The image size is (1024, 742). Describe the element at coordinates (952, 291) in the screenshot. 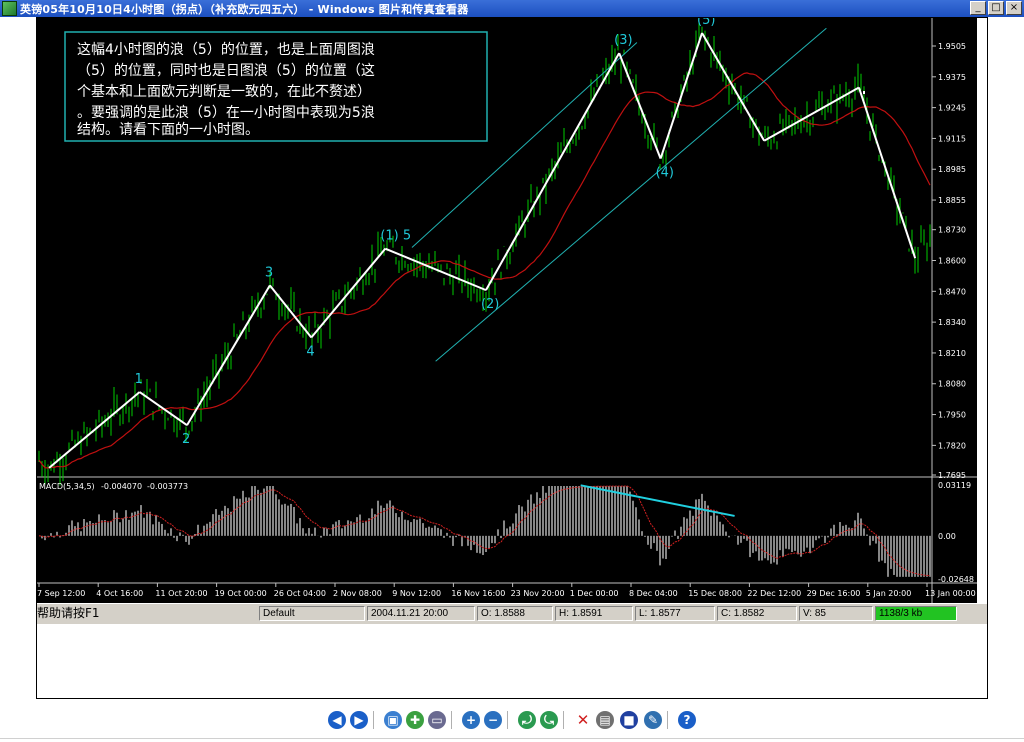

I see `price-tick-label: 1.8470` at that location.